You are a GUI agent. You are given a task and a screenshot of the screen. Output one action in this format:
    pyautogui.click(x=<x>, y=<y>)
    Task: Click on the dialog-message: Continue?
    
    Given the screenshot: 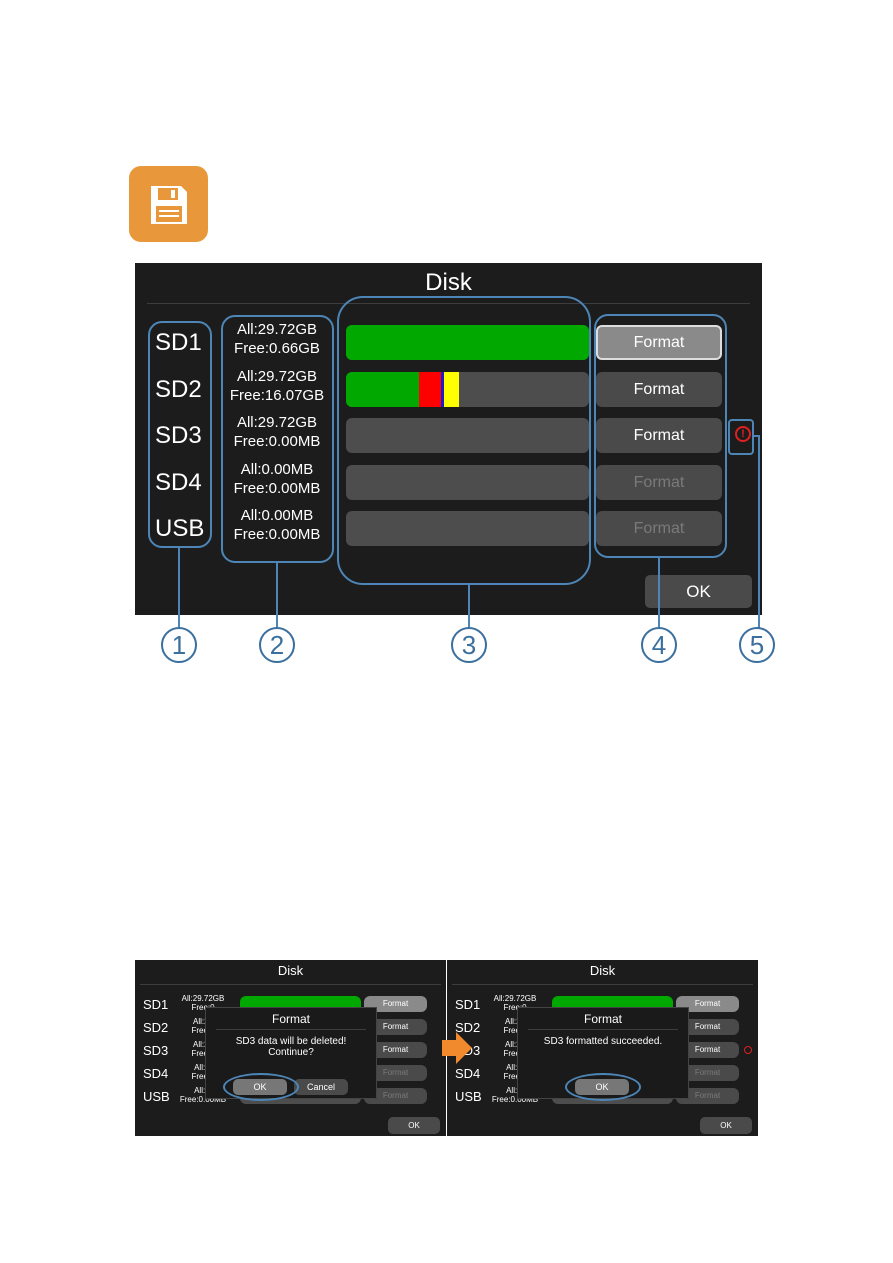 What is the action you would take?
    pyautogui.click(x=291, y=1052)
    